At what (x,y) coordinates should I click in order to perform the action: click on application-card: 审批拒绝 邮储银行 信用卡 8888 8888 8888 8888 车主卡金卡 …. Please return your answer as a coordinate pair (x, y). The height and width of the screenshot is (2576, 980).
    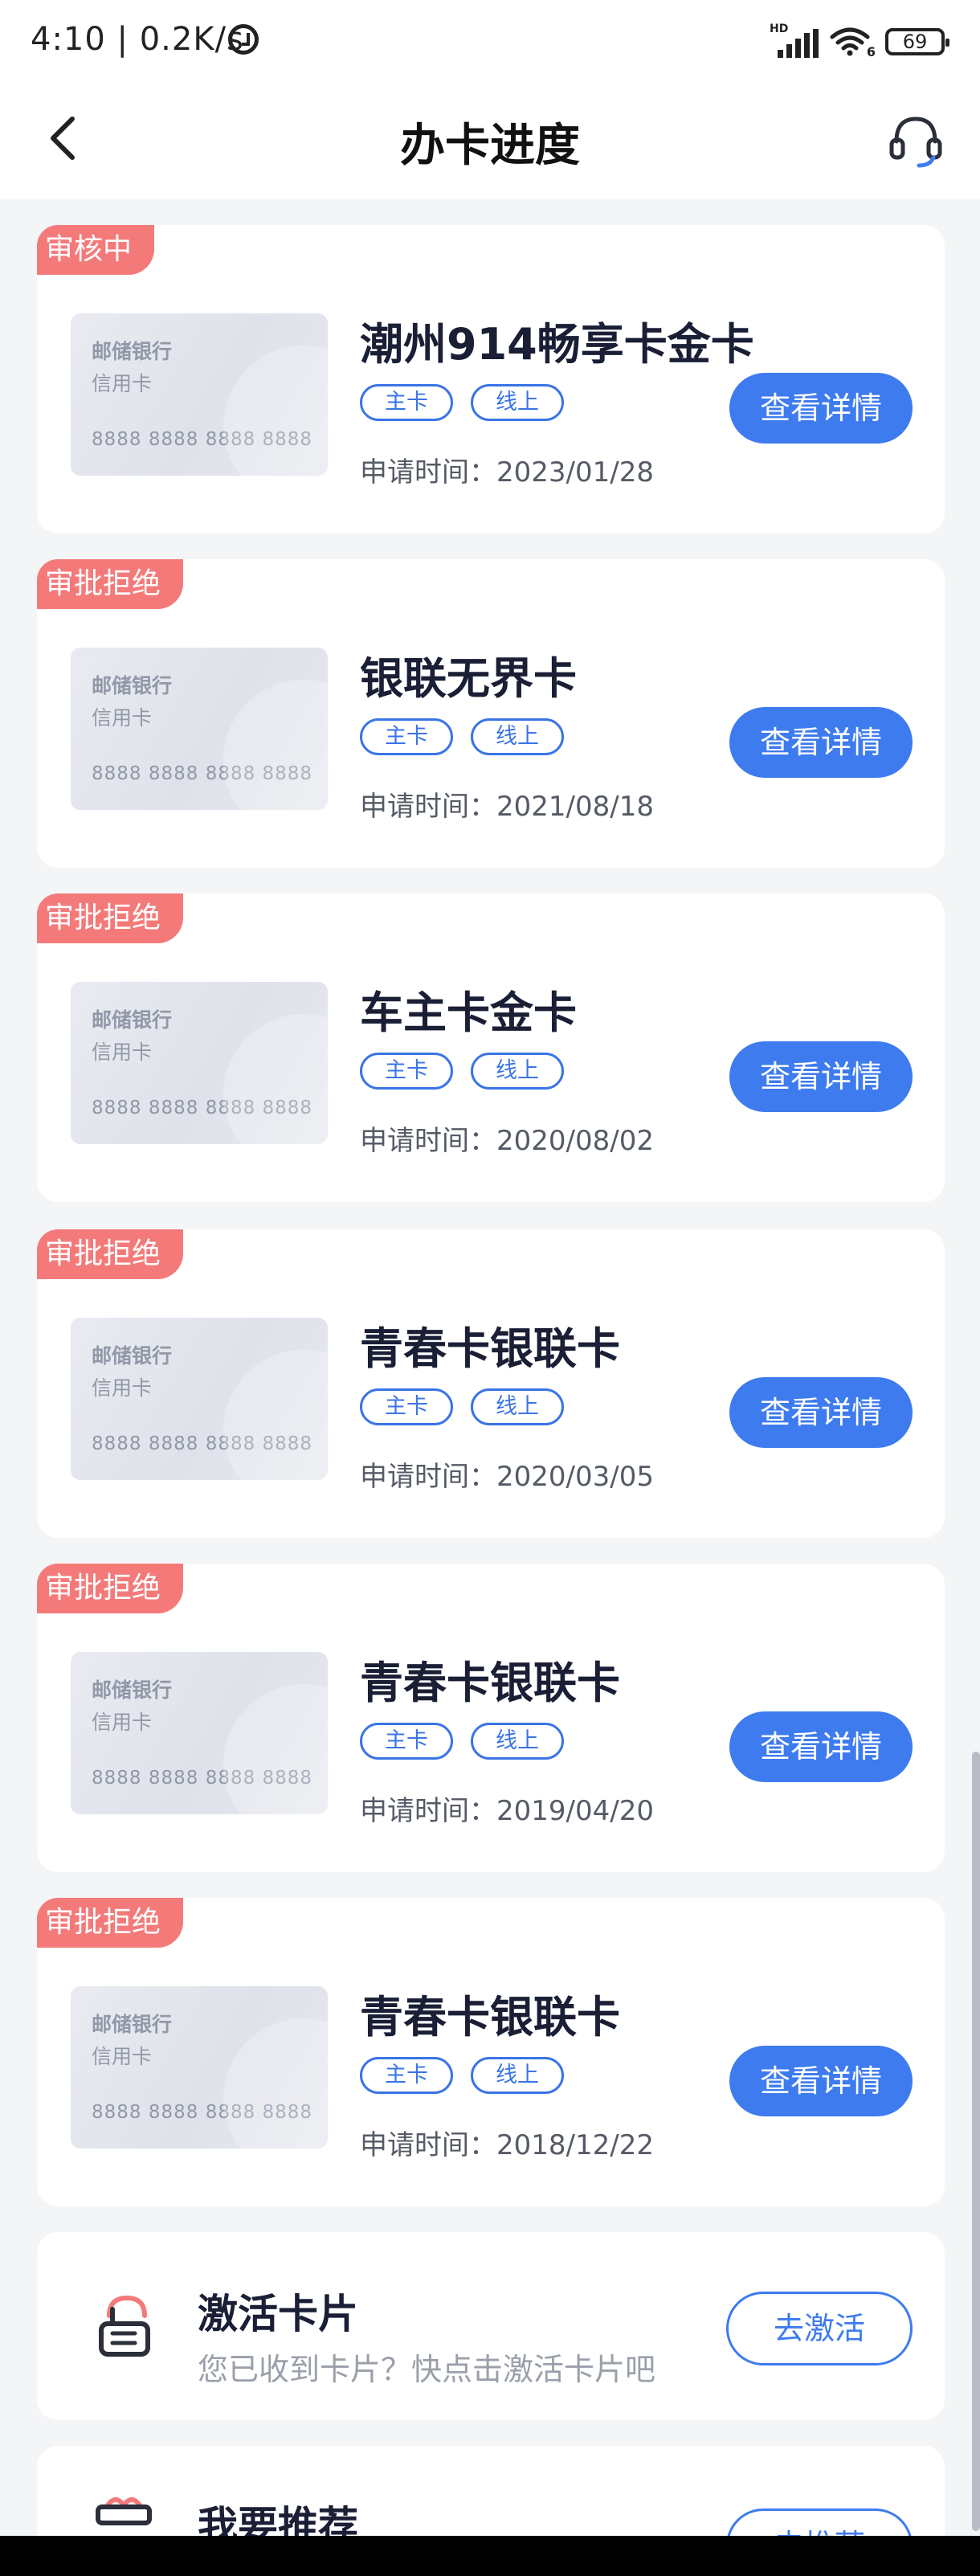
    Looking at the image, I should click on (491, 1048).